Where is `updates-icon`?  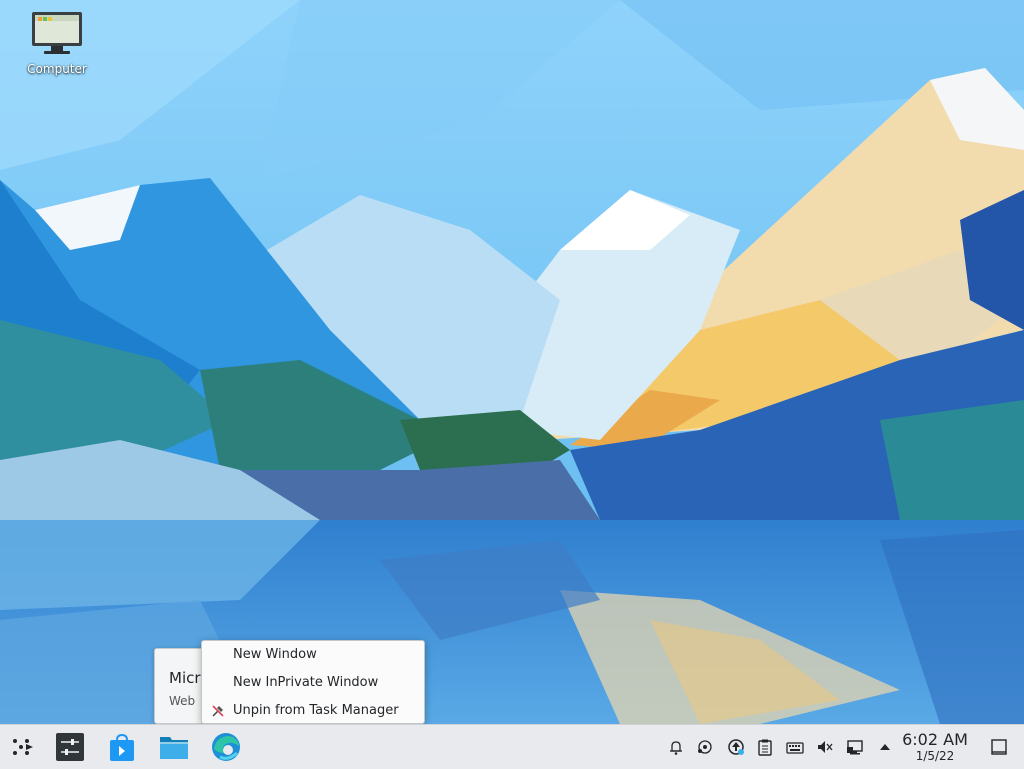
updates-icon is located at coordinates (736, 747).